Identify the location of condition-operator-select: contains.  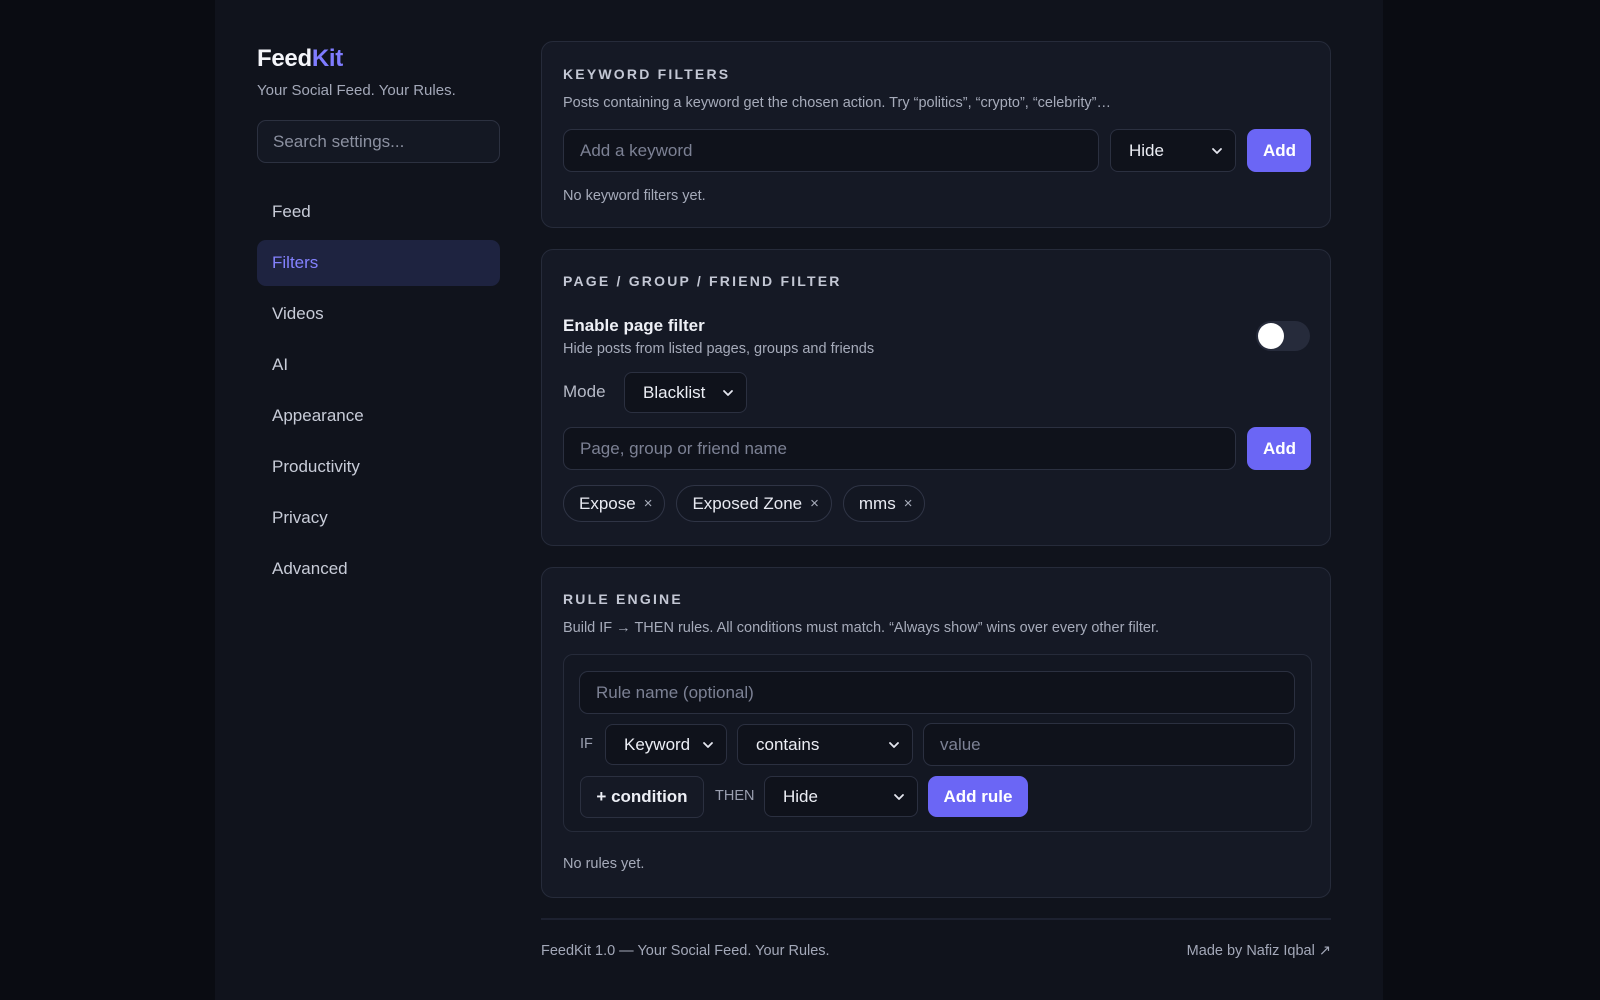
(825, 744).